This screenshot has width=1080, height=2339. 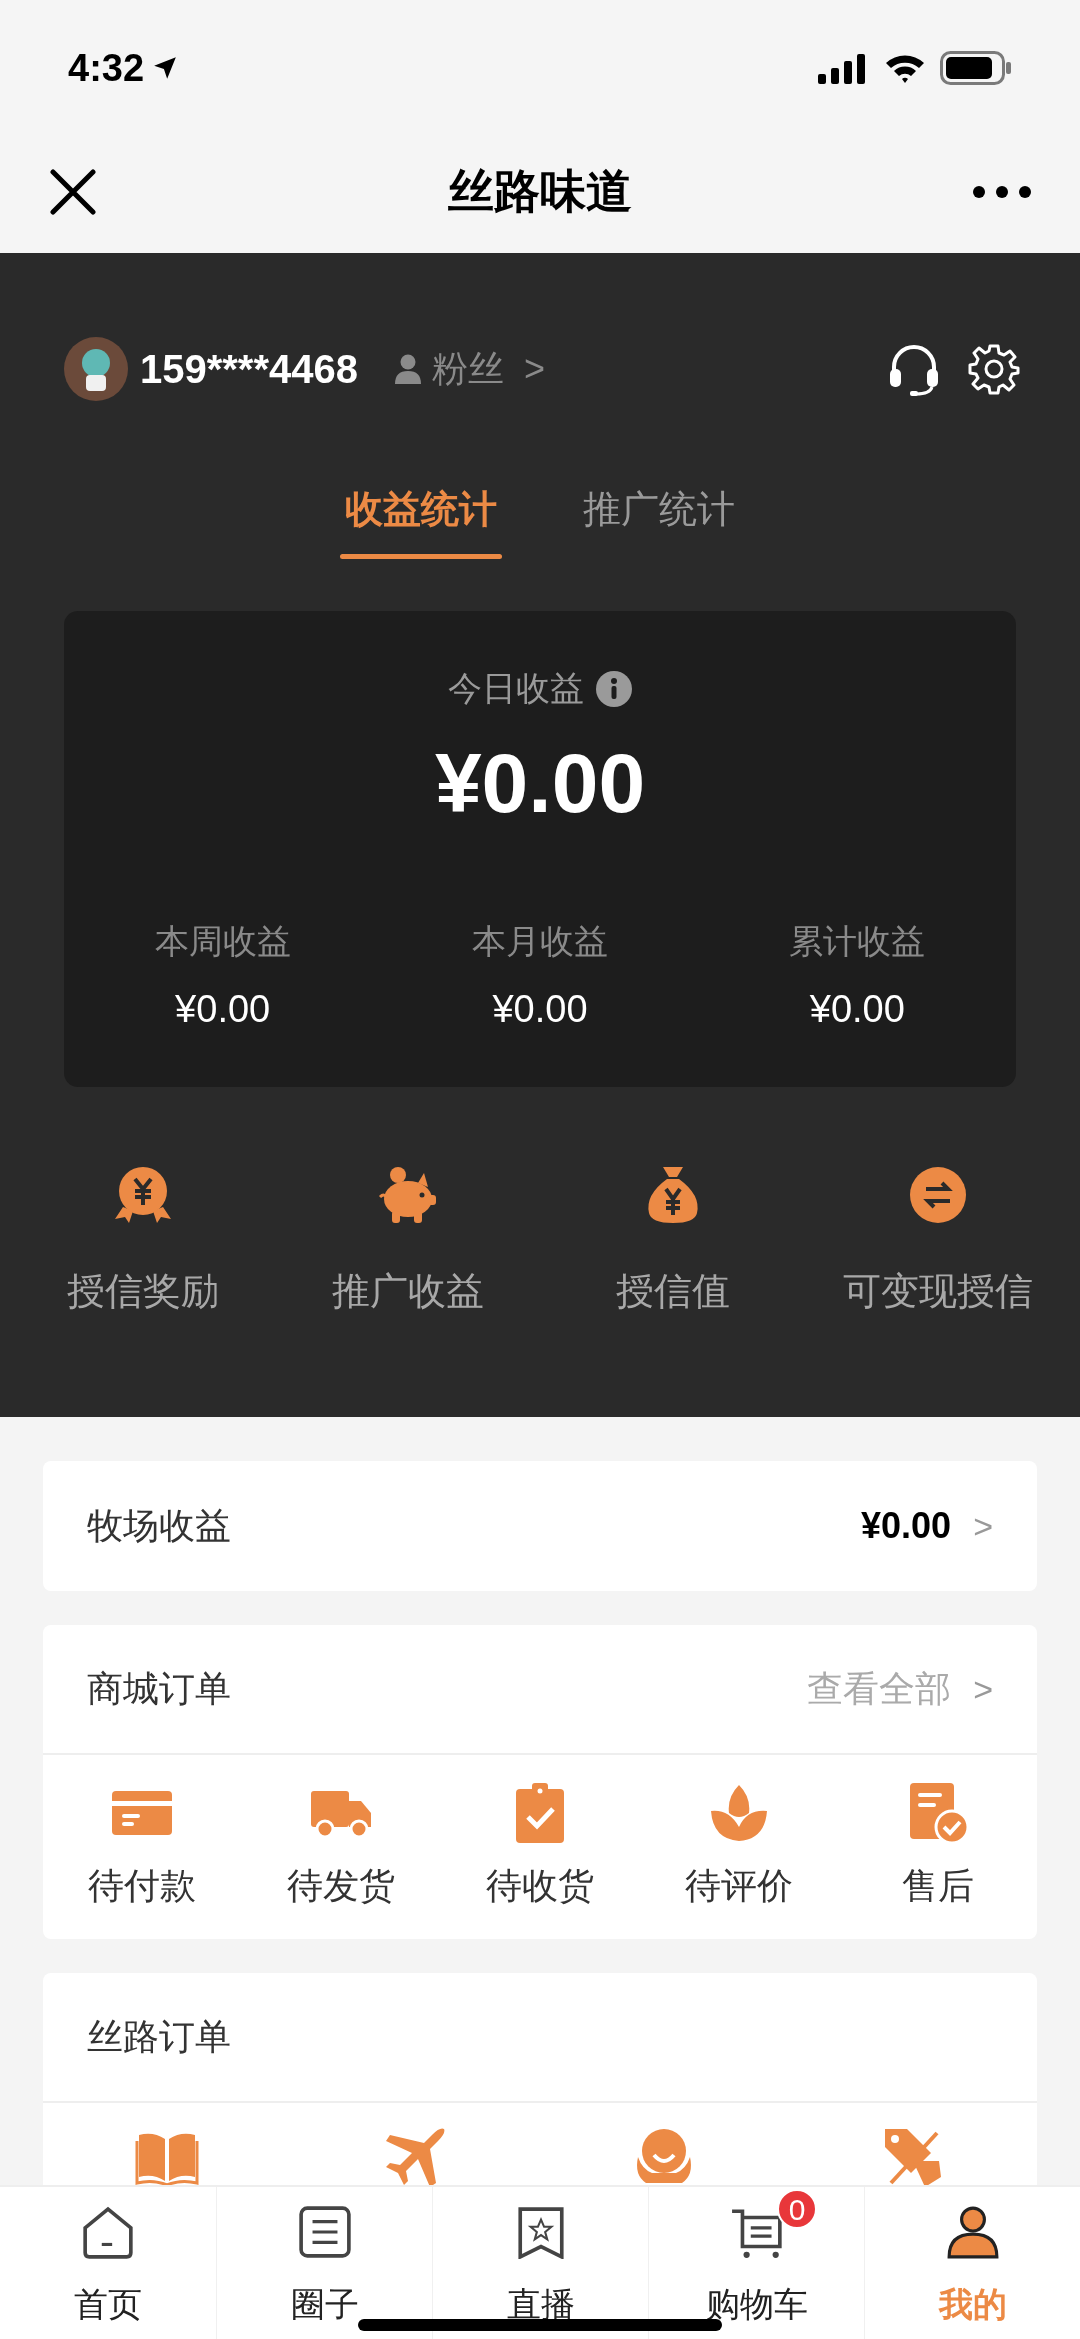 I want to click on shortcut-item: 授信奖励, so click(x=142, y=1241).